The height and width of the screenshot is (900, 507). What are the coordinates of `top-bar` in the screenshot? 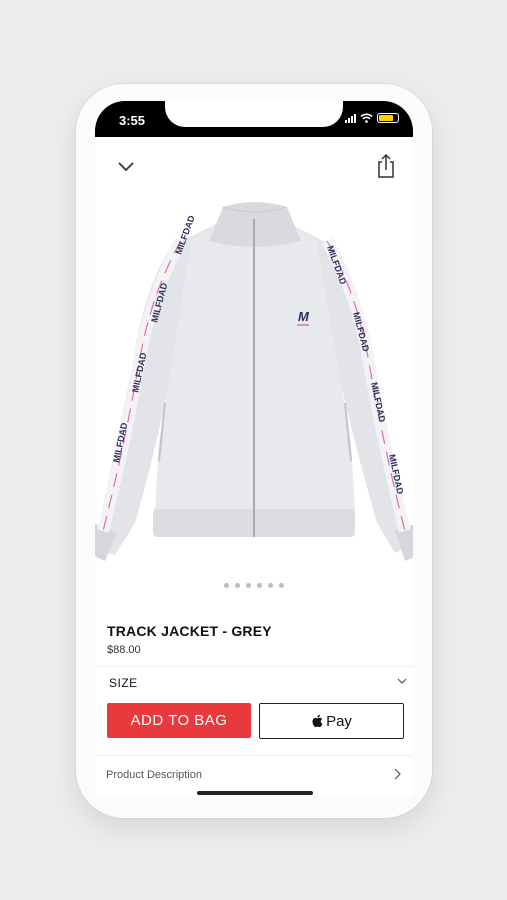 It's located at (254, 163).